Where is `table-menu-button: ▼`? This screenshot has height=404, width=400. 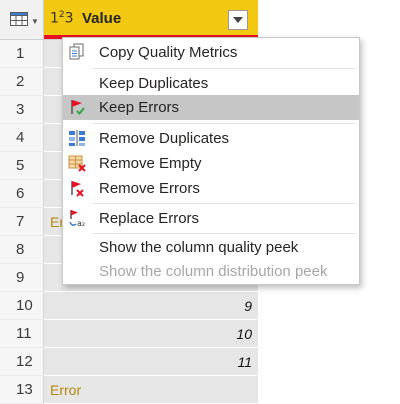 table-menu-button: ▼ is located at coordinates (22, 20).